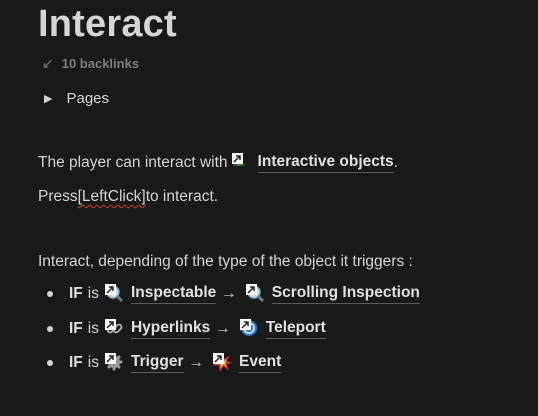 This screenshot has height=416, width=538. What do you see at coordinates (242, 163) in the screenshot?
I see `leaf-link-icon` at bounding box center [242, 163].